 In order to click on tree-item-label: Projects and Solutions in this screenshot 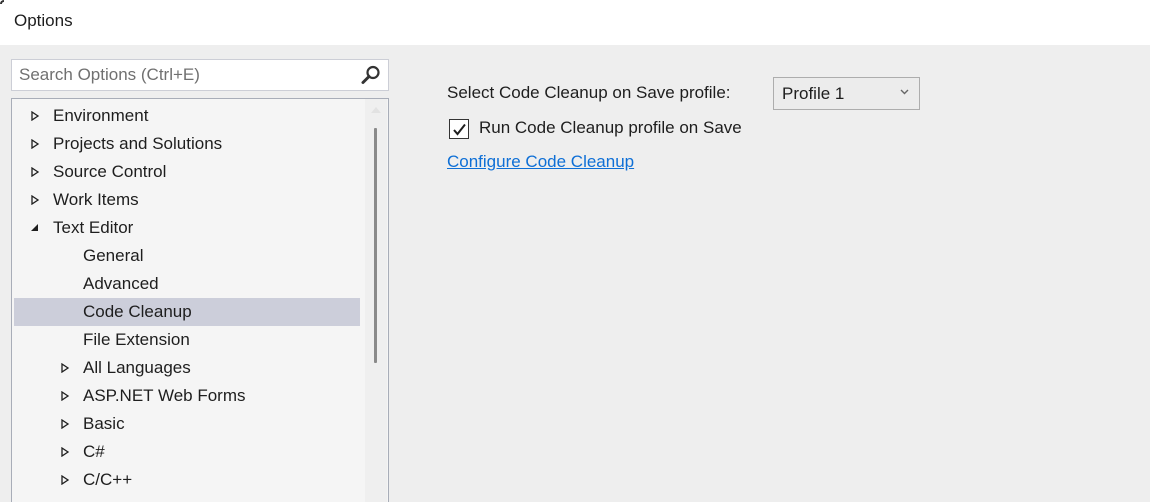, I will do `click(138, 143)`.